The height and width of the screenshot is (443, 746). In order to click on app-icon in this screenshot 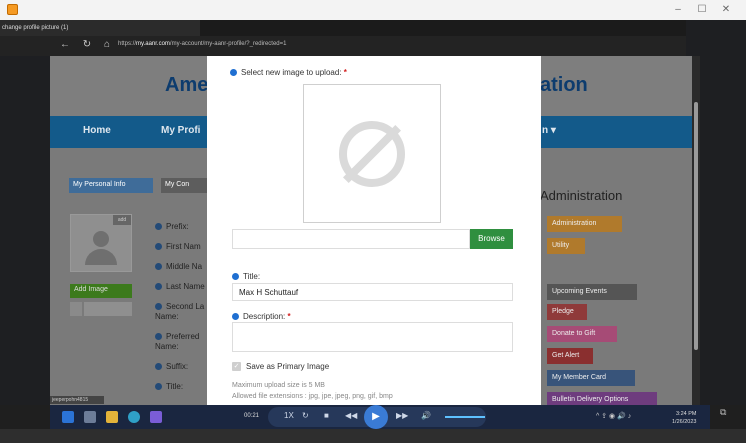, I will do `click(12, 9)`.